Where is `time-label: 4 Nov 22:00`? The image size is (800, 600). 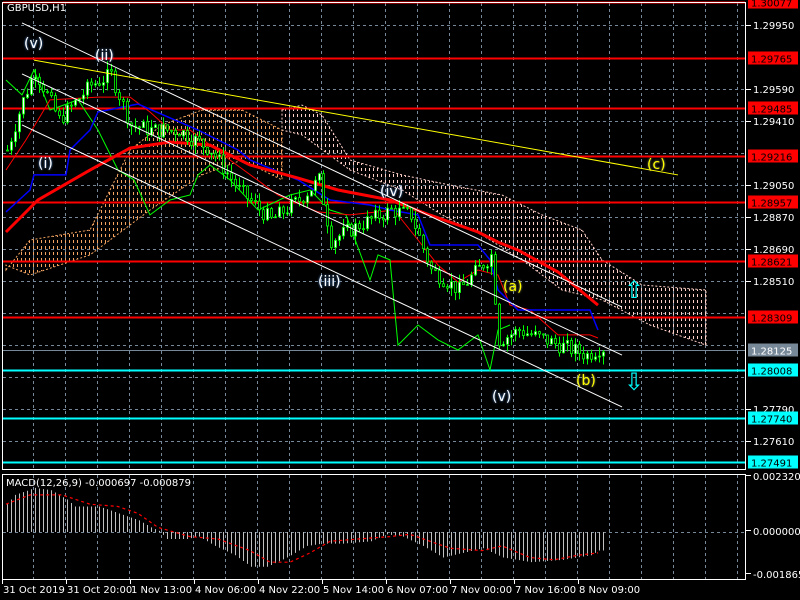
time-label: 4 Nov 22:00 is located at coordinates (289, 590).